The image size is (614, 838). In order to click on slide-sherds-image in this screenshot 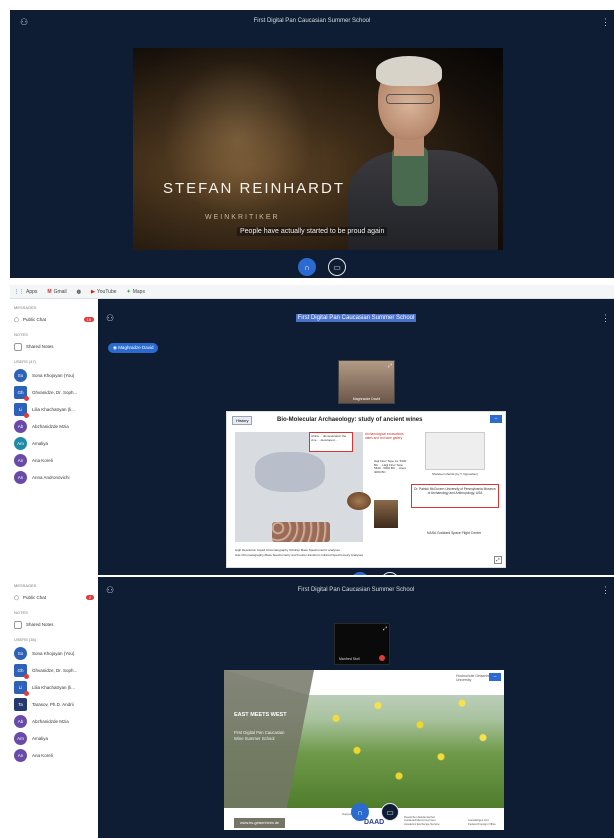, I will do `click(455, 451)`.